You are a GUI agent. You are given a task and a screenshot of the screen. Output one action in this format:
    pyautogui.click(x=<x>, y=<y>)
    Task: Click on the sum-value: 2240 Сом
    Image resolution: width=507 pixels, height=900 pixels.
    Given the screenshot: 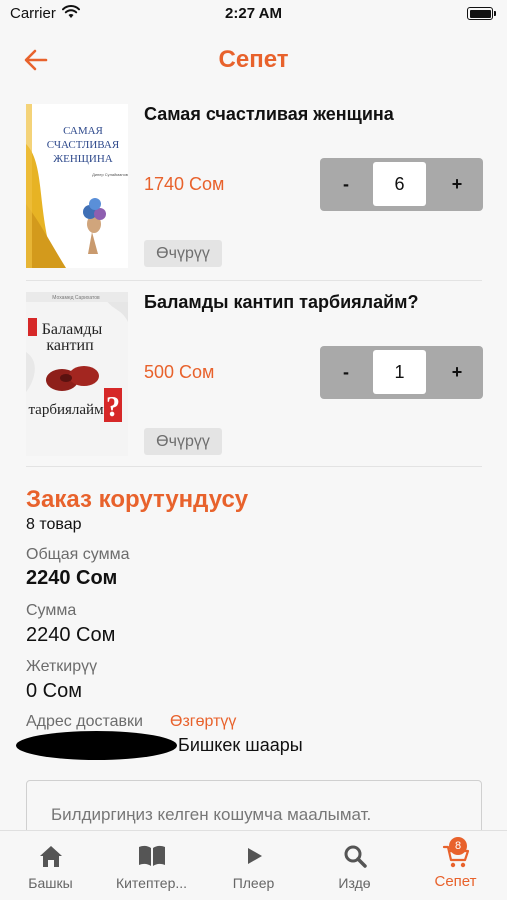 What is the action you would take?
    pyautogui.click(x=71, y=635)
    